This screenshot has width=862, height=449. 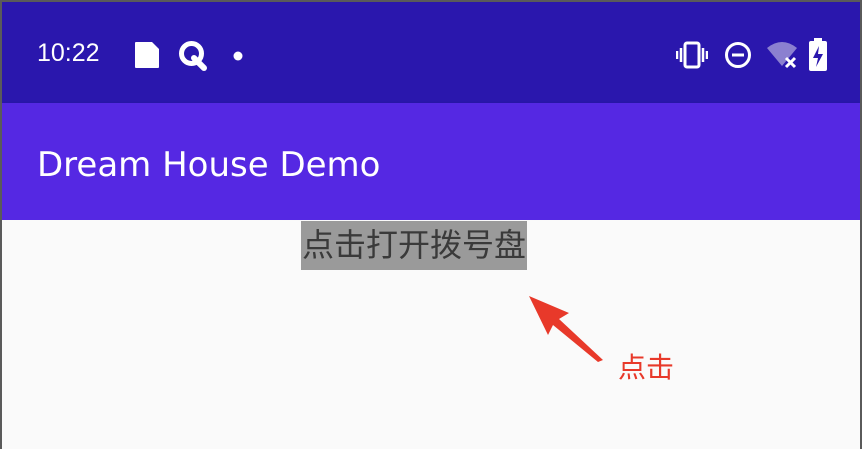 What do you see at coordinates (147, 55) in the screenshot?
I see `sim-card-icon` at bounding box center [147, 55].